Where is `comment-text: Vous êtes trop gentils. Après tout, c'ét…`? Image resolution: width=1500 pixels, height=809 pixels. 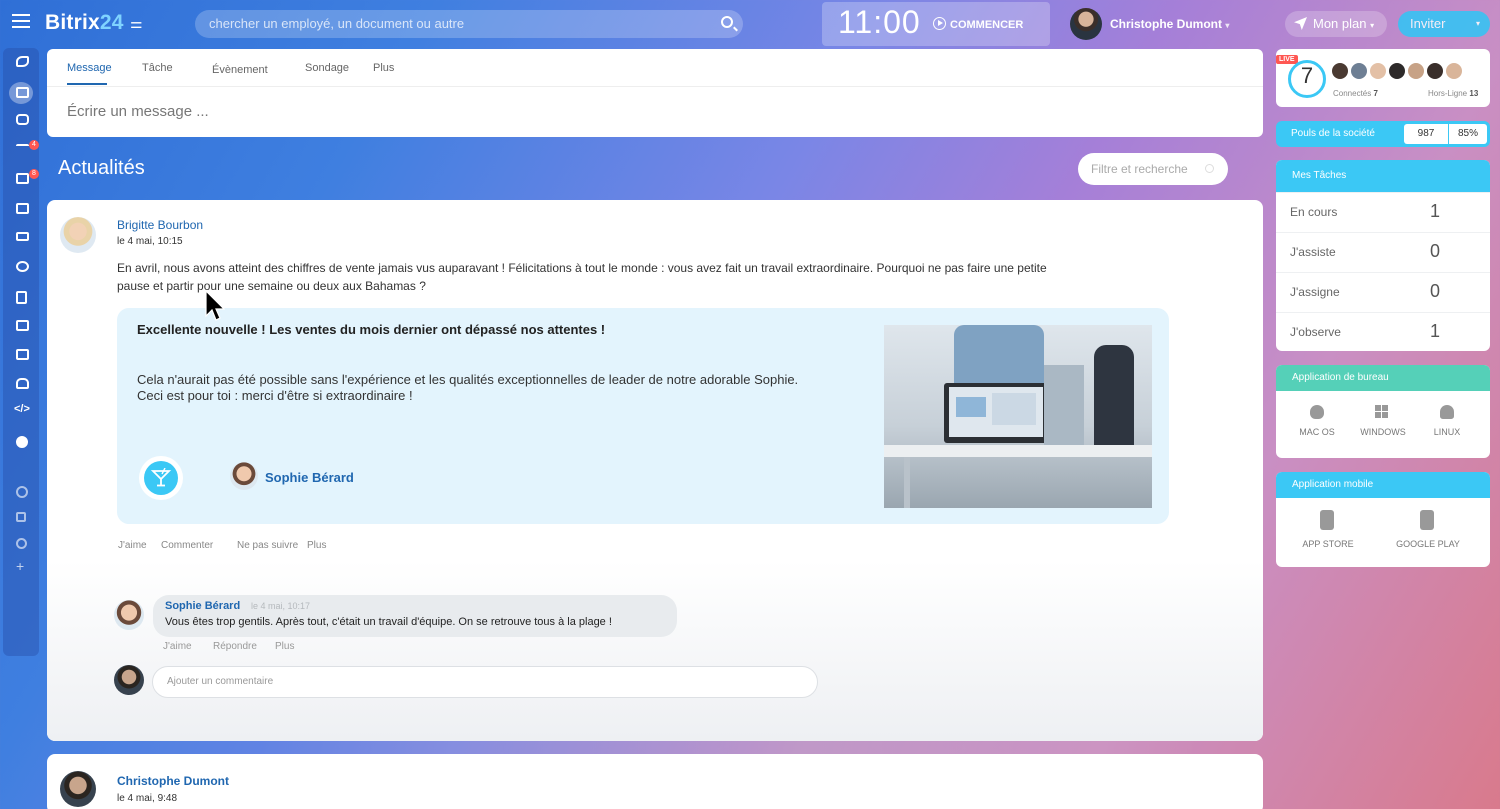
comment-text: Vous êtes trop gentils. Après tout, c'ét… is located at coordinates (388, 622).